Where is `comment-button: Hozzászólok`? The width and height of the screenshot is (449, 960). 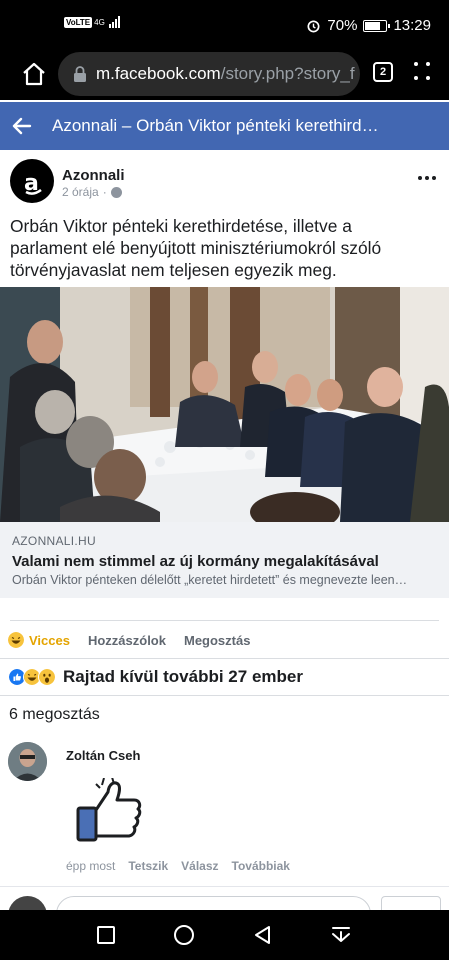
comment-button: Hozzászólok is located at coordinates (127, 640).